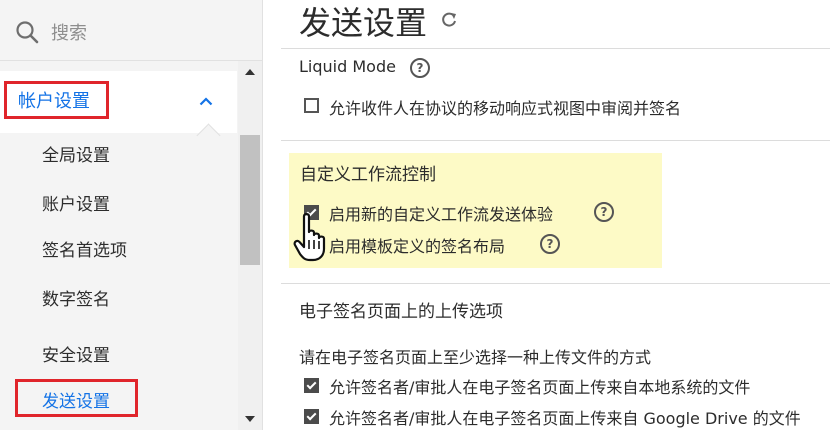  I want to click on sidebar-scrollbar, so click(250, 245).